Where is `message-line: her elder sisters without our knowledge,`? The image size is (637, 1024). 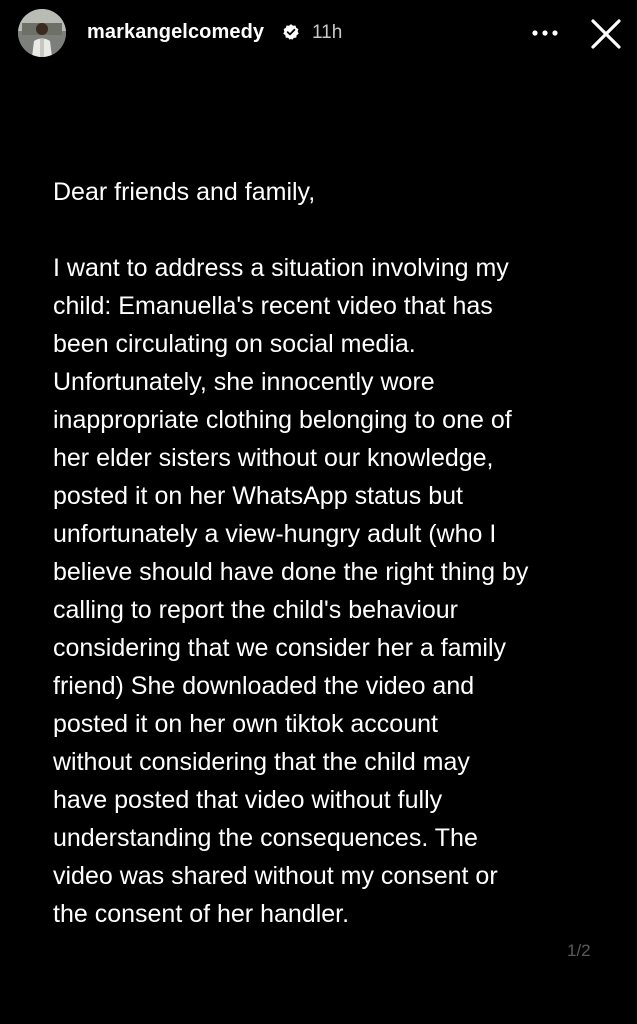 message-line: her elder sisters without our knowledge, is located at coordinates (273, 458).